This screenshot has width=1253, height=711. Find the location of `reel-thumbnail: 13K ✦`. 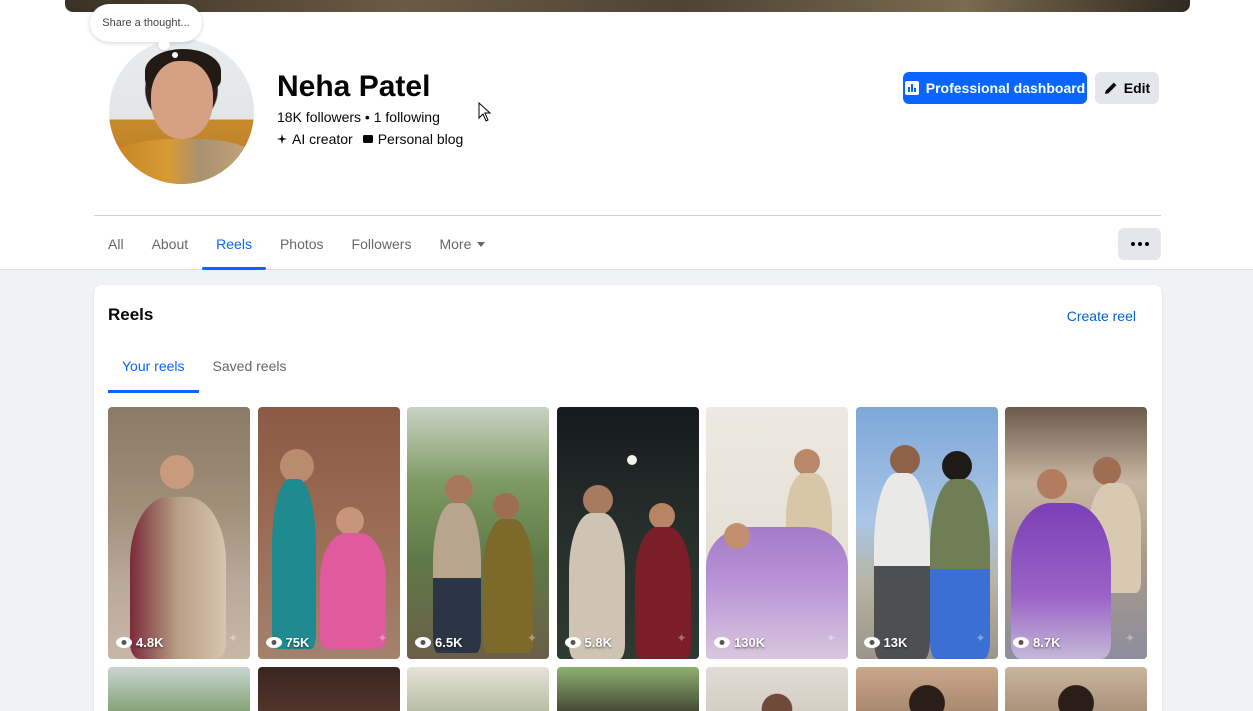

reel-thumbnail: 13K ✦ is located at coordinates (926, 533).